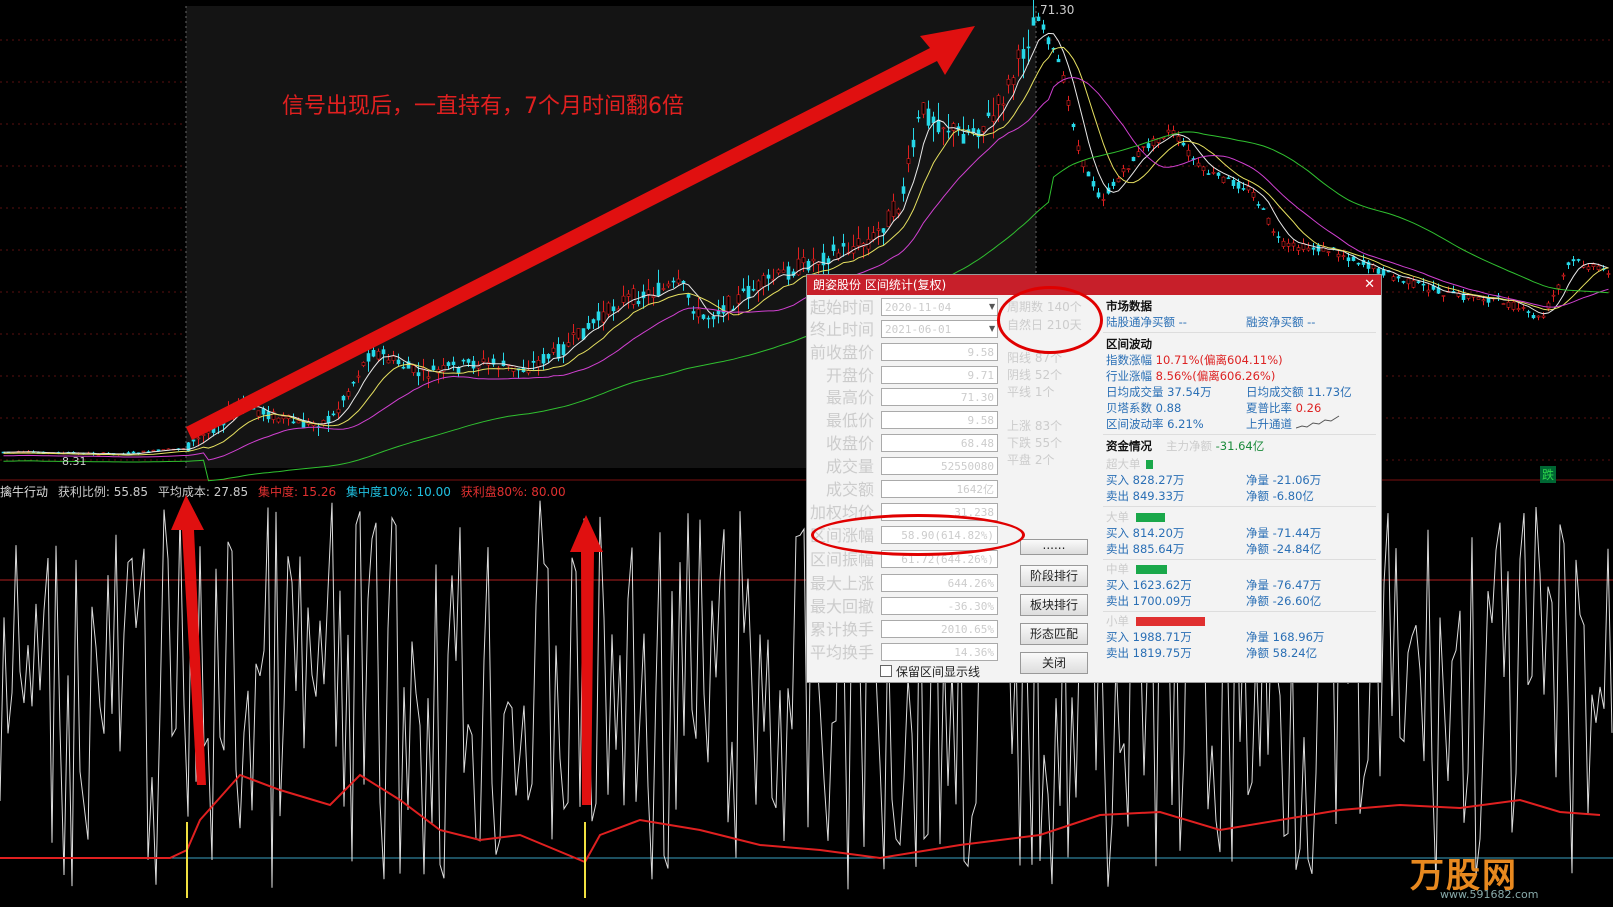 The image size is (1613, 907). I want to click on field-label: 成交量, so click(849, 466).